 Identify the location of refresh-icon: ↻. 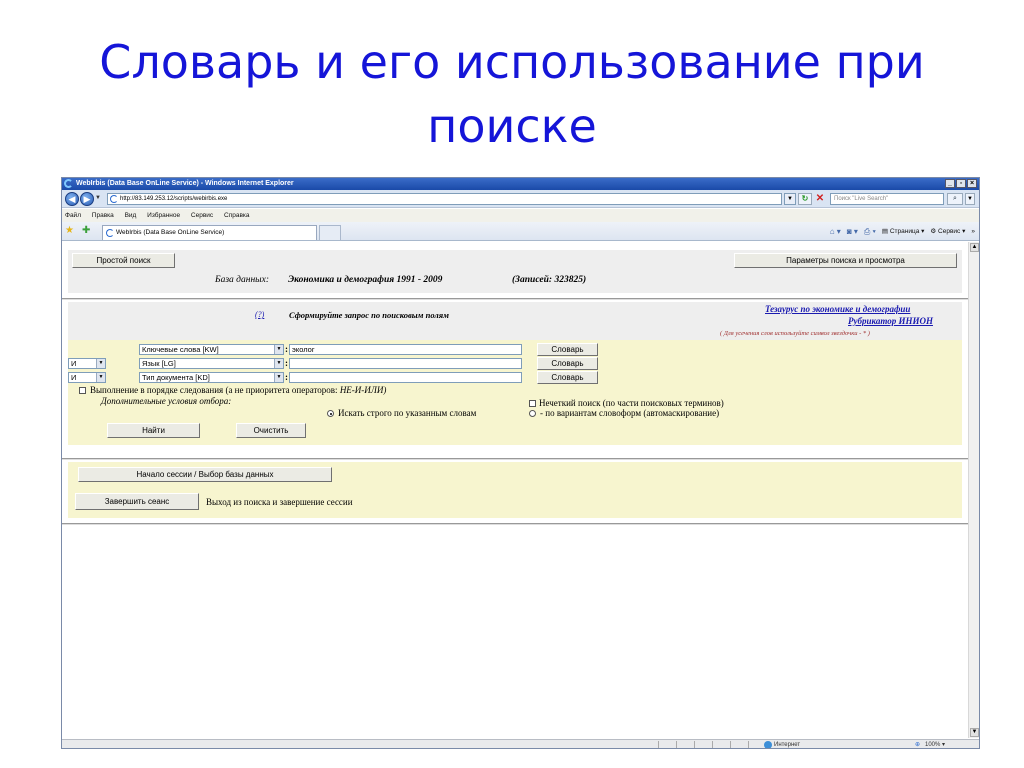
(805, 199).